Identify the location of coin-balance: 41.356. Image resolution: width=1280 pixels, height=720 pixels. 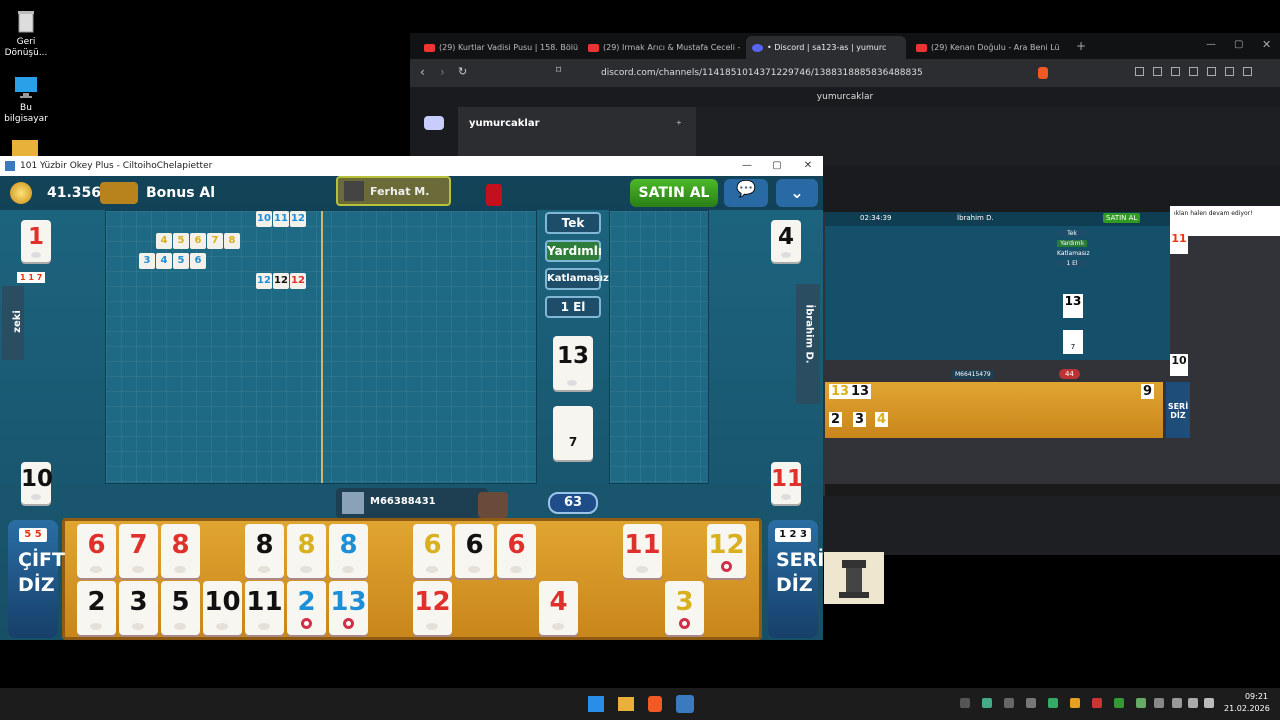
(74, 193).